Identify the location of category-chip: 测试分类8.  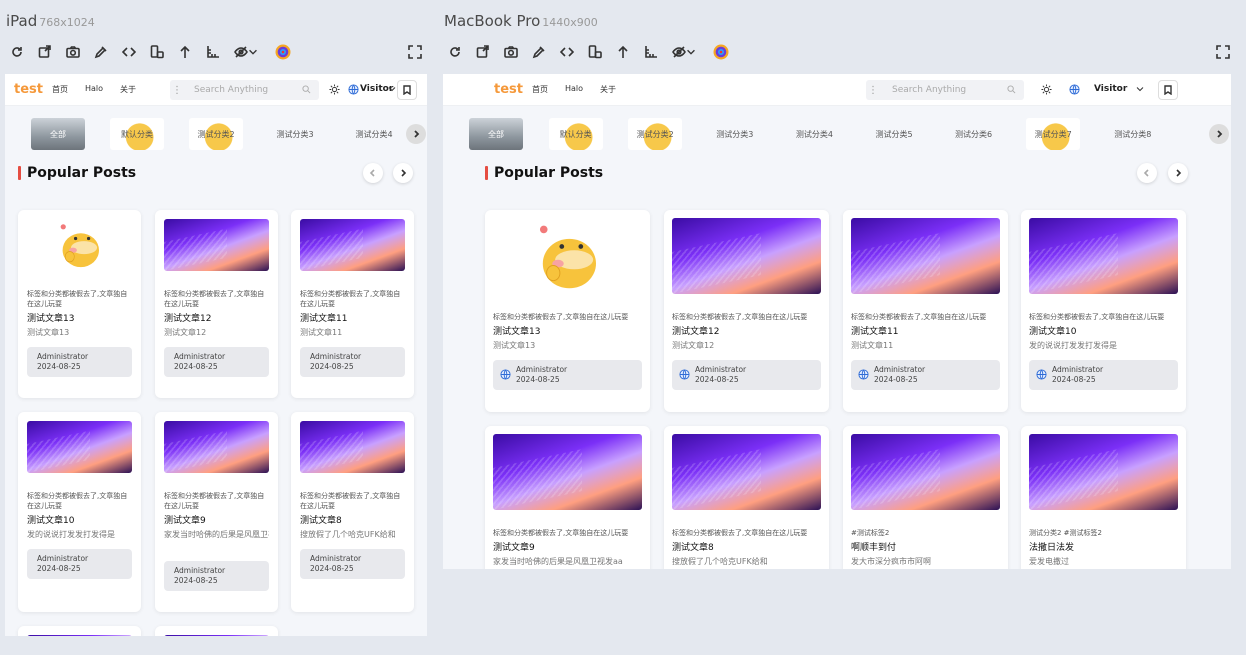
(1132, 134).